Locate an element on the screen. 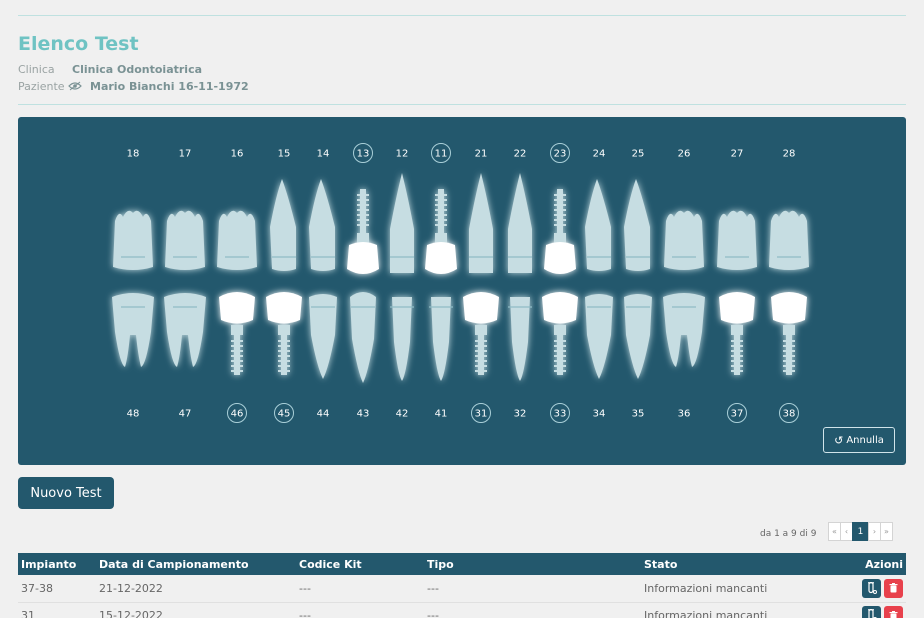 Image resolution: width=924 pixels, height=618 pixels. cell-codice-kit: --- is located at coordinates (305, 588).